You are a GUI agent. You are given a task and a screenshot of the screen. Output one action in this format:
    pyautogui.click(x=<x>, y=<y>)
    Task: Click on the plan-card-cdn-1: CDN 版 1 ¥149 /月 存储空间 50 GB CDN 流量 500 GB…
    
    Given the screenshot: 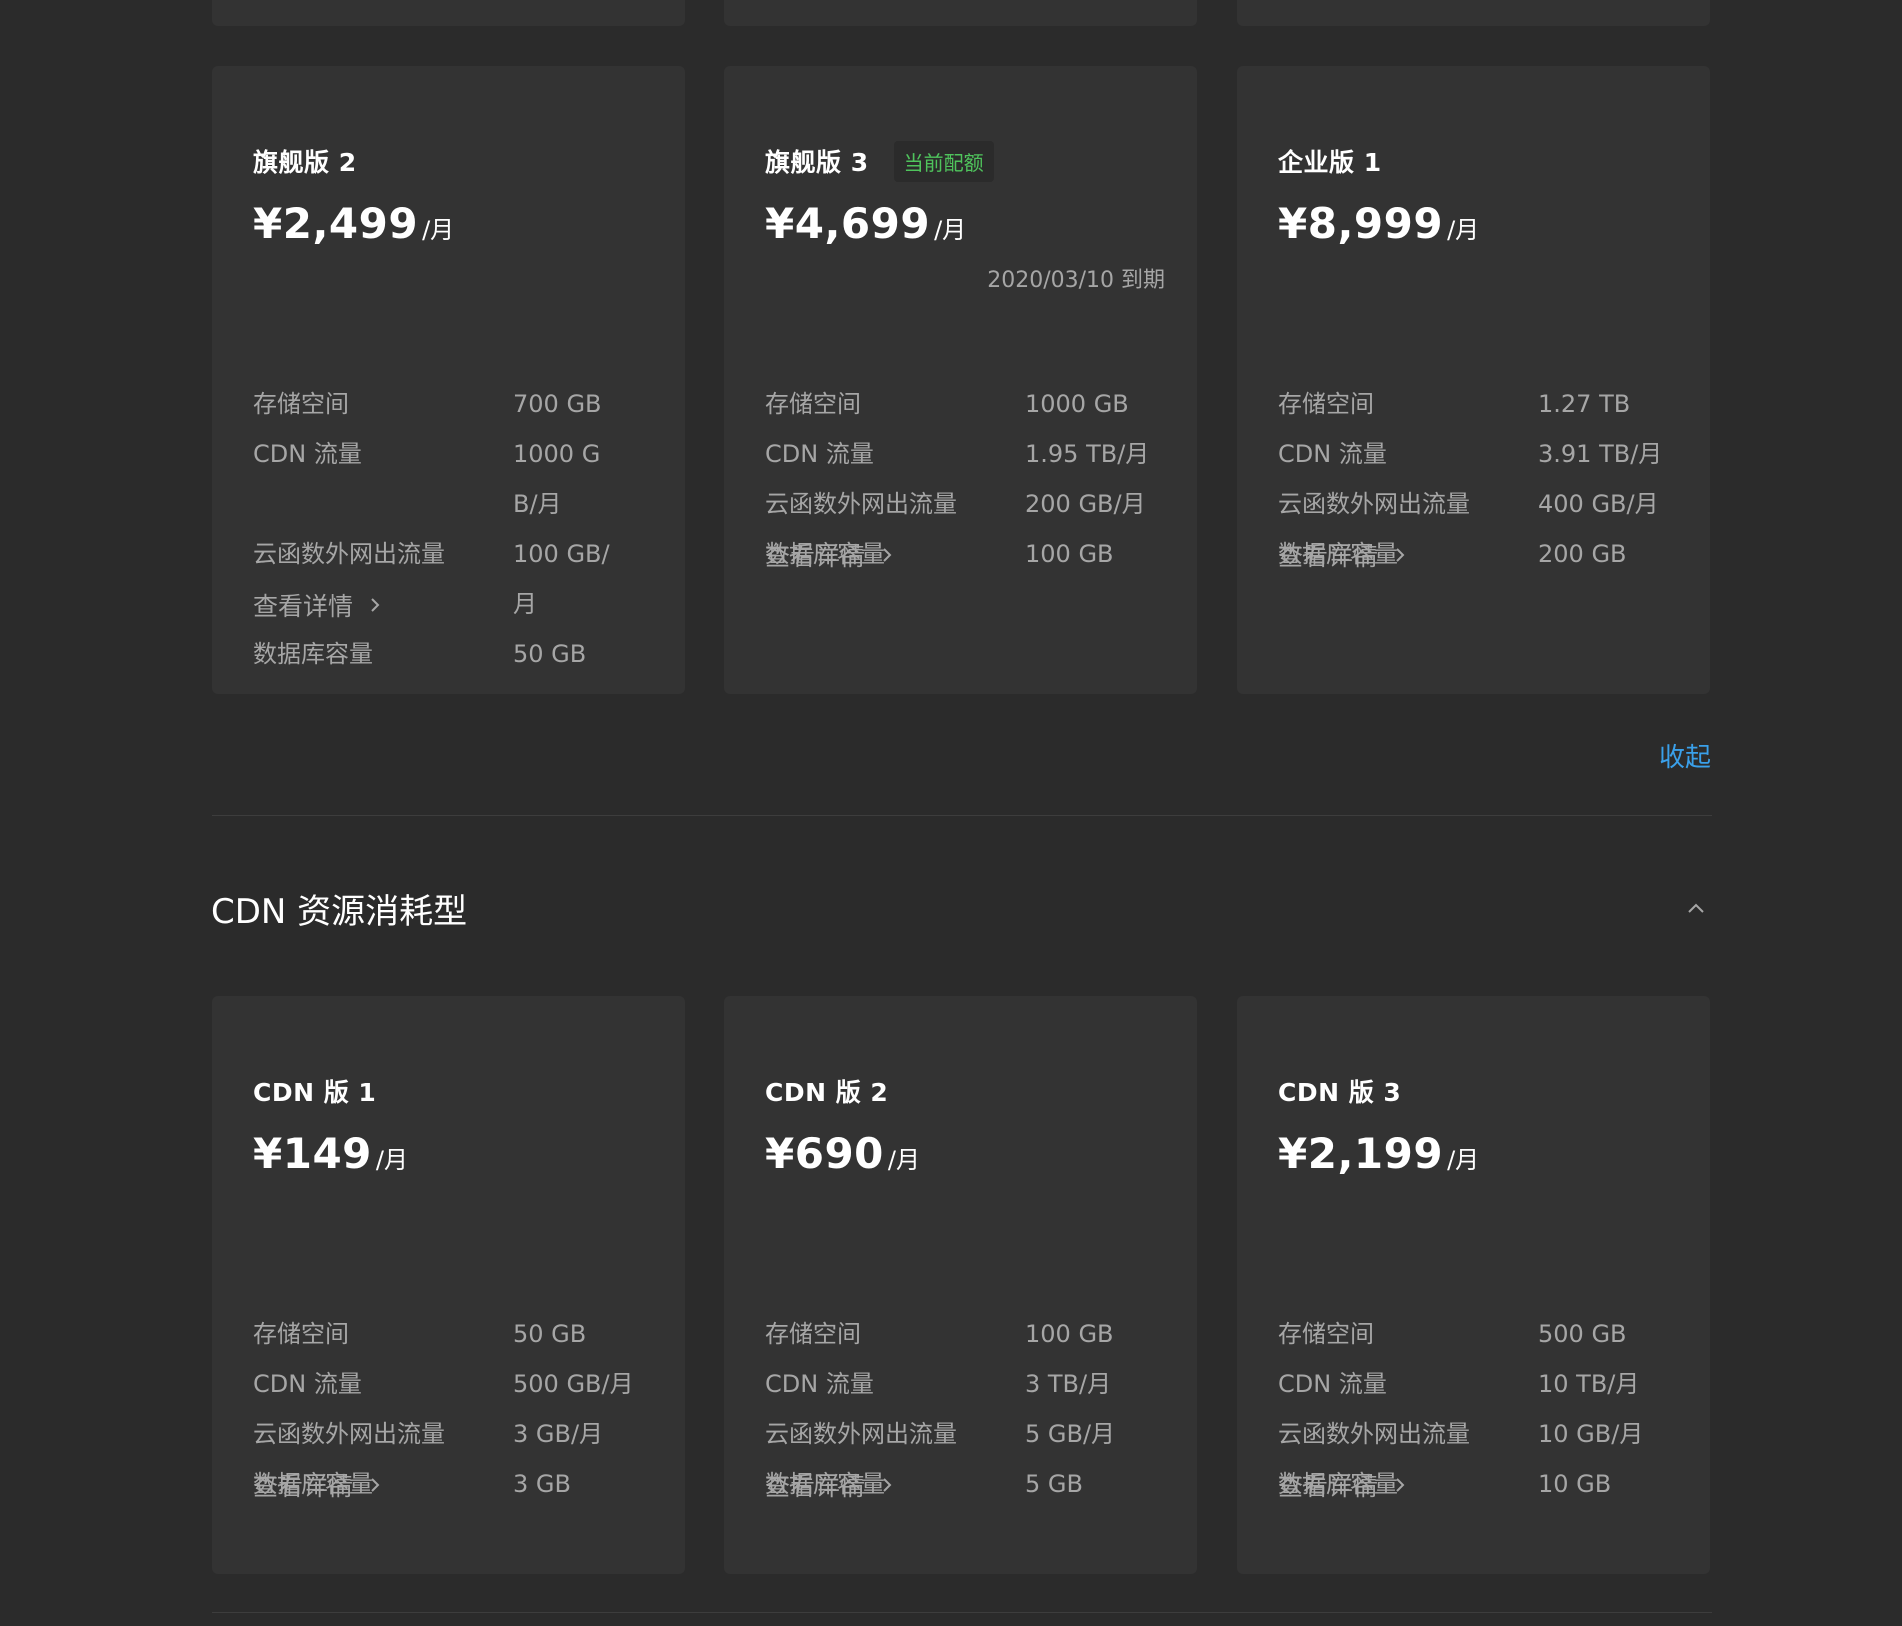 What is the action you would take?
    pyautogui.click(x=448, y=1285)
    